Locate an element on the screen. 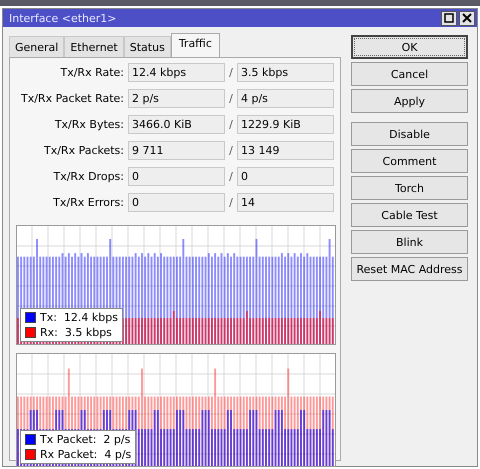  value-field: 14 is located at coordinates (285, 202).